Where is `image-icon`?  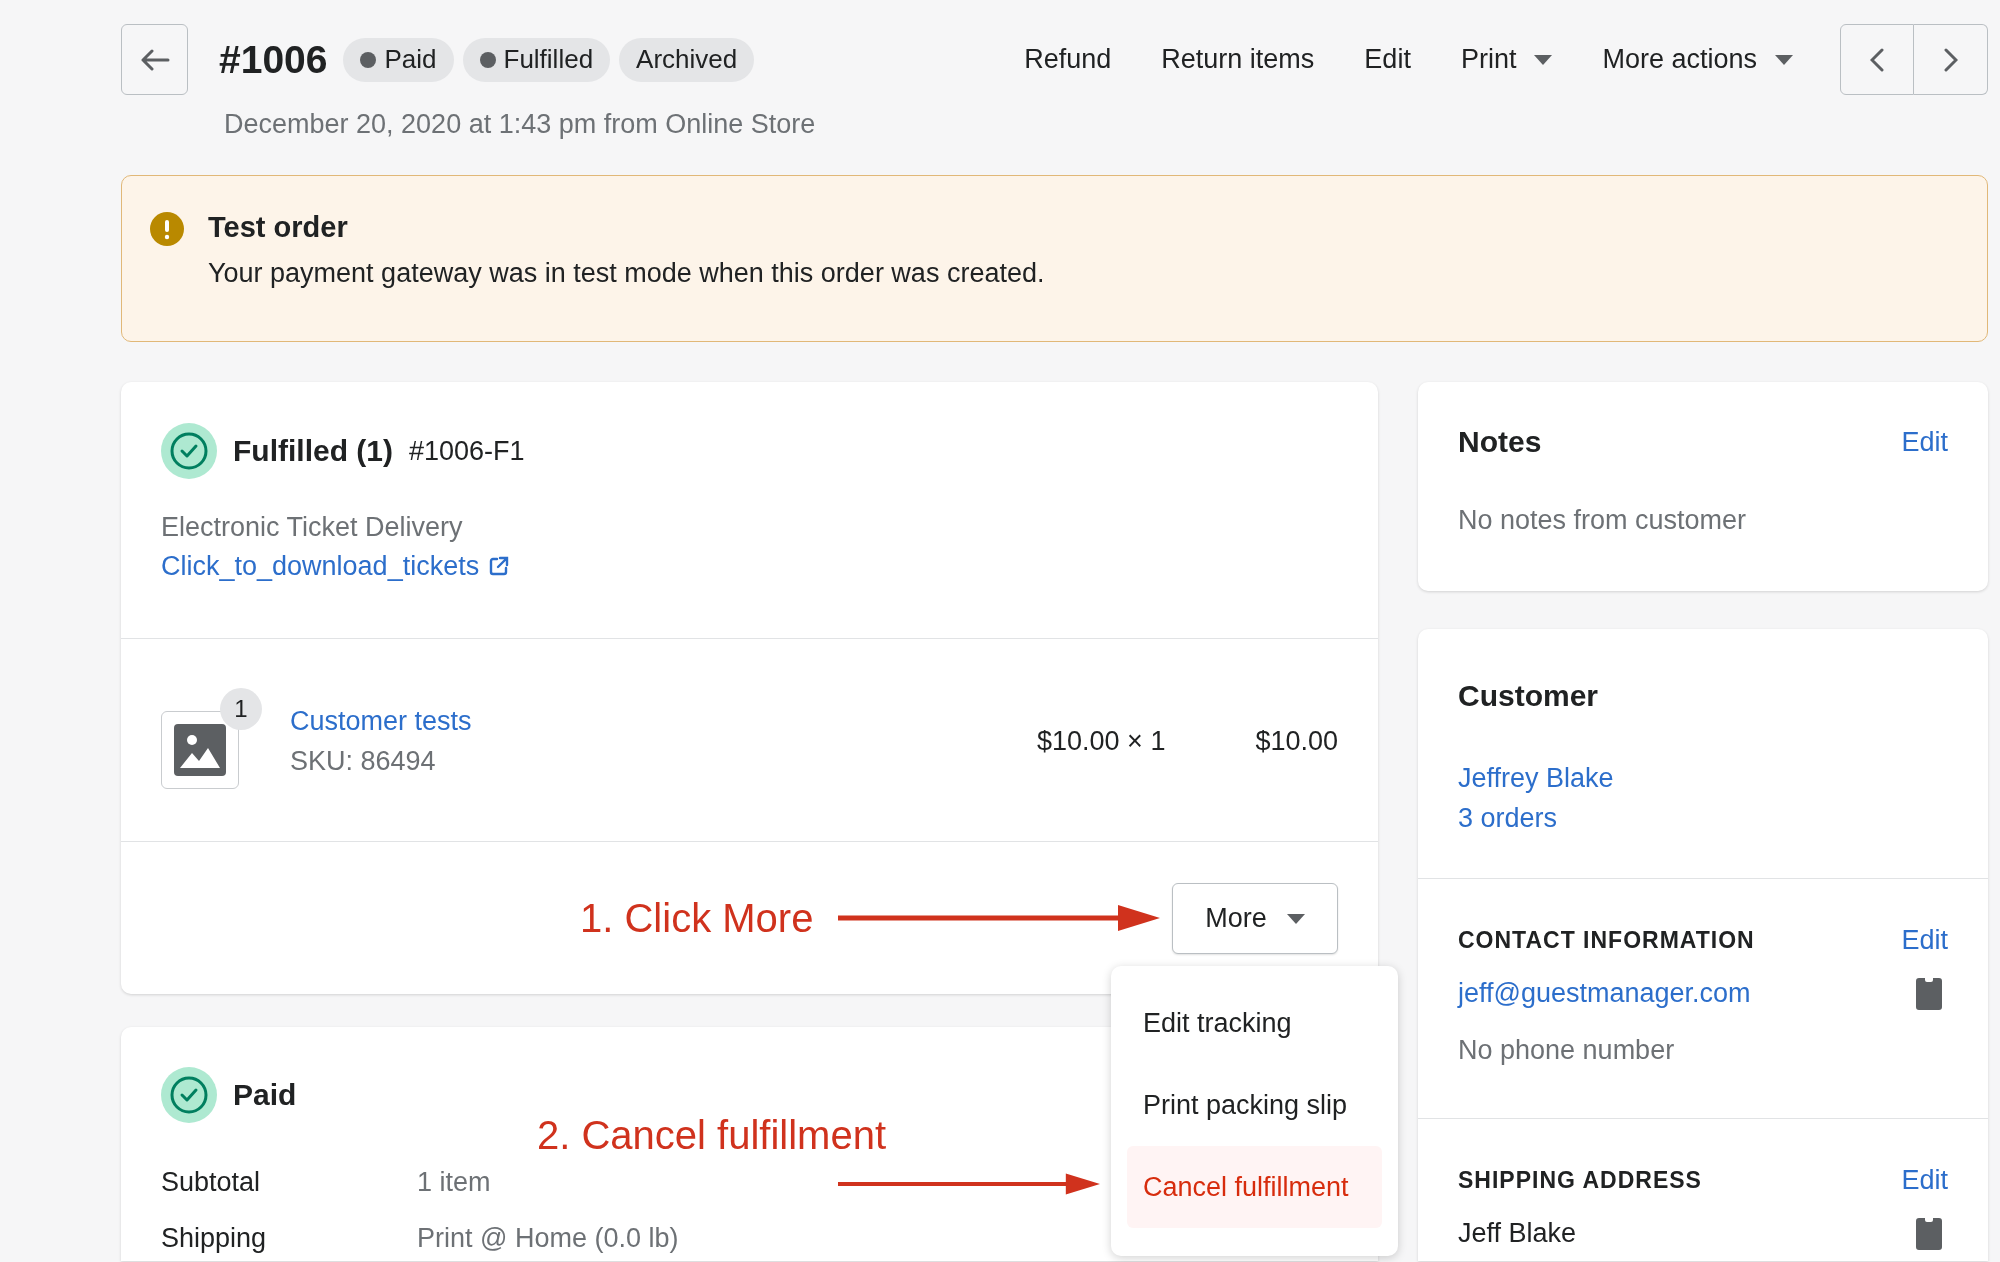
image-icon is located at coordinates (200, 750).